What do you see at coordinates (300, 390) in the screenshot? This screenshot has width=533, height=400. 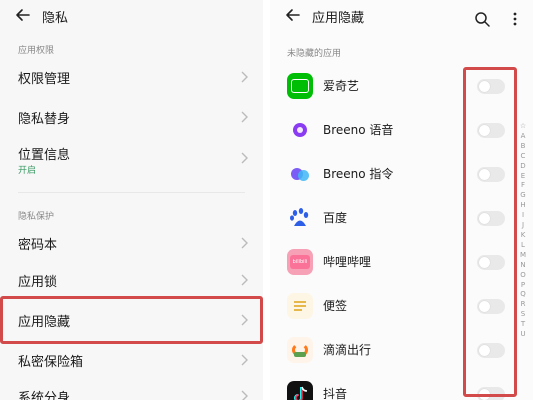 I see `douyin-icon` at bounding box center [300, 390].